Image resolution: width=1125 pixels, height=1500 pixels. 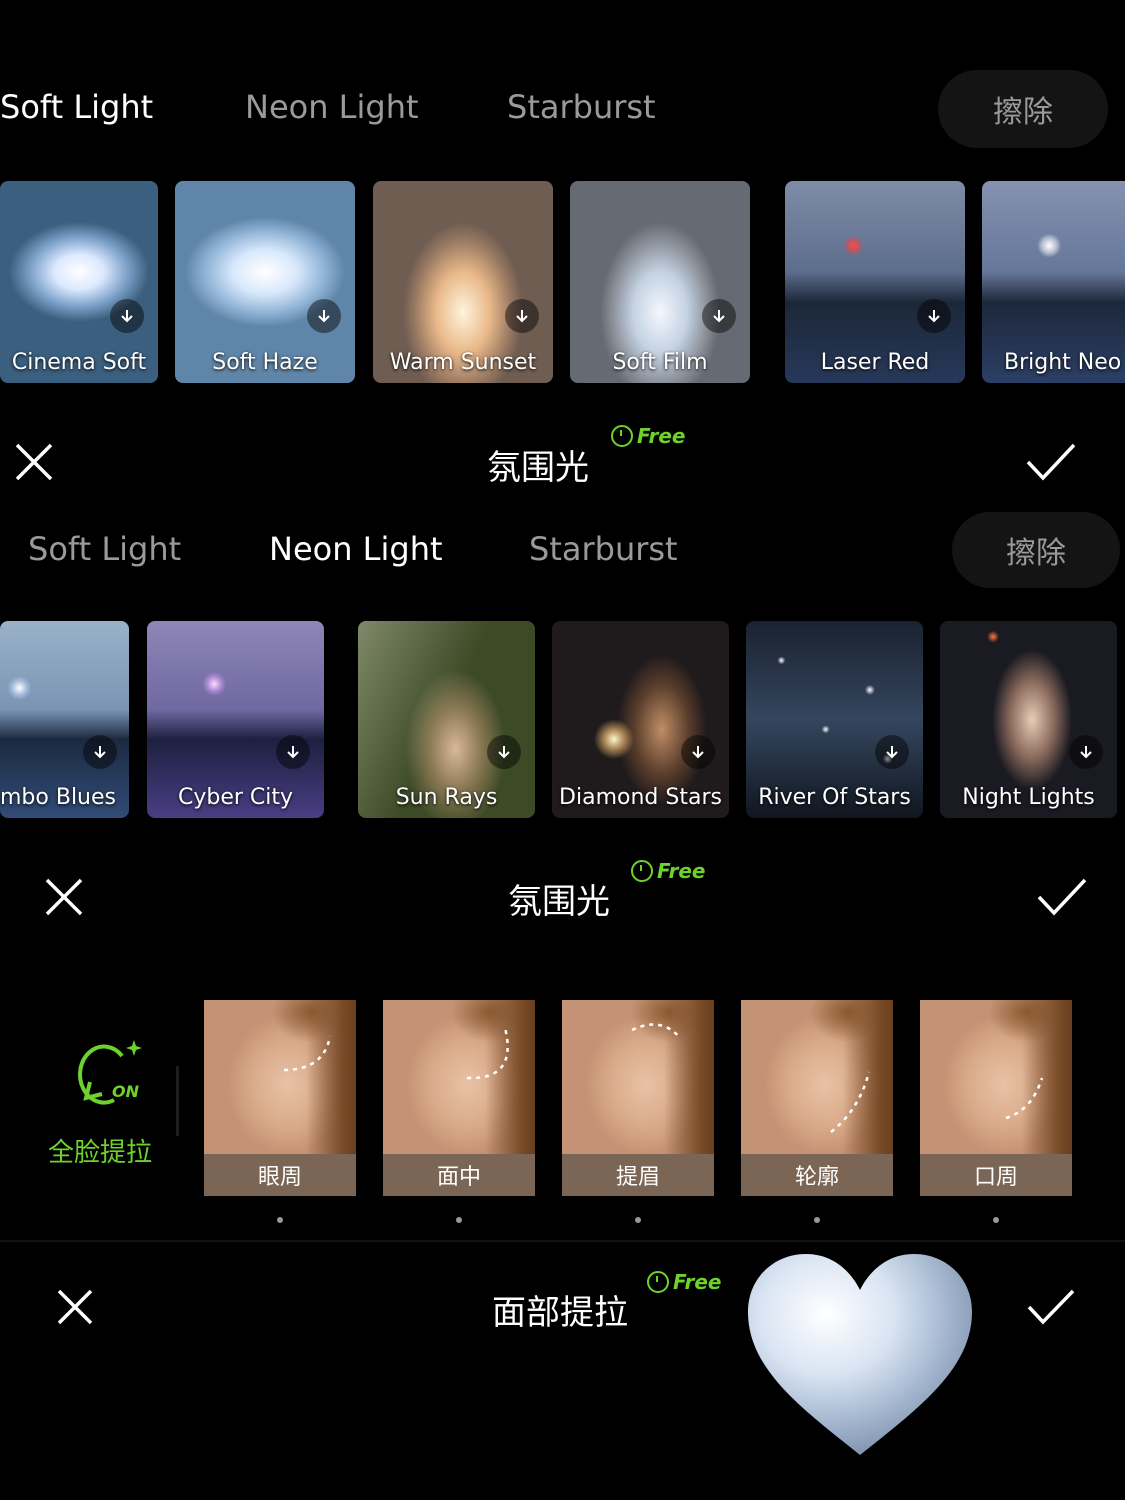 What do you see at coordinates (817, 1175) in the screenshot?
I see `option-label: 轮廓` at bounding box center [817, 1175].